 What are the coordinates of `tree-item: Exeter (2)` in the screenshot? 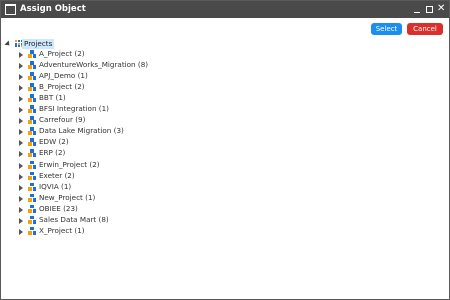 It's located at (105, 176).